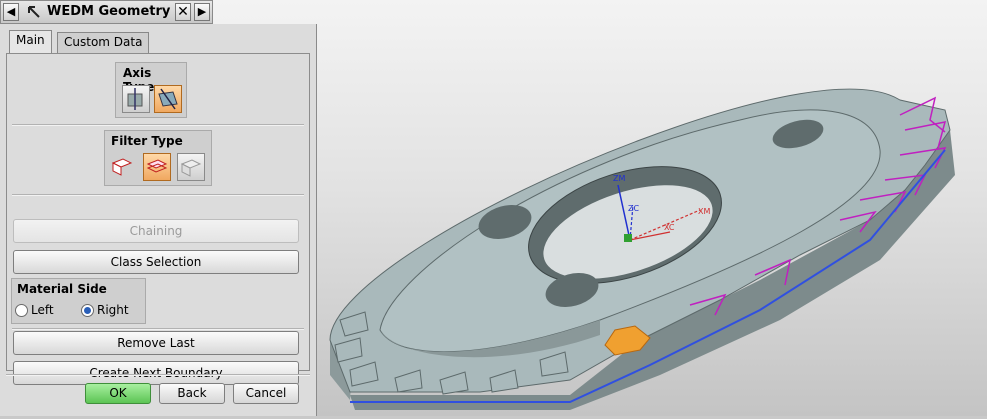  What do you see at coordinates (30, 42) in the screenshot?
I see `tab-main: Main` at bounding box center [30, 42].